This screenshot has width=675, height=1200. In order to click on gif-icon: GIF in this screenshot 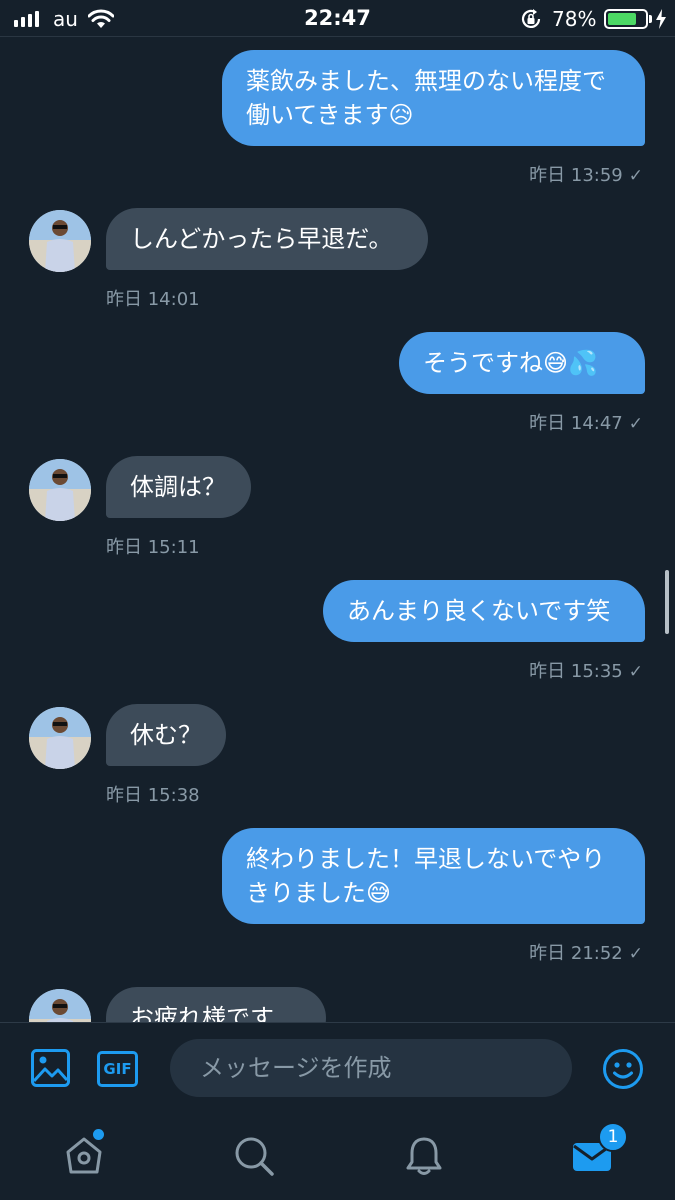, I will do `click(117, 1069)`.